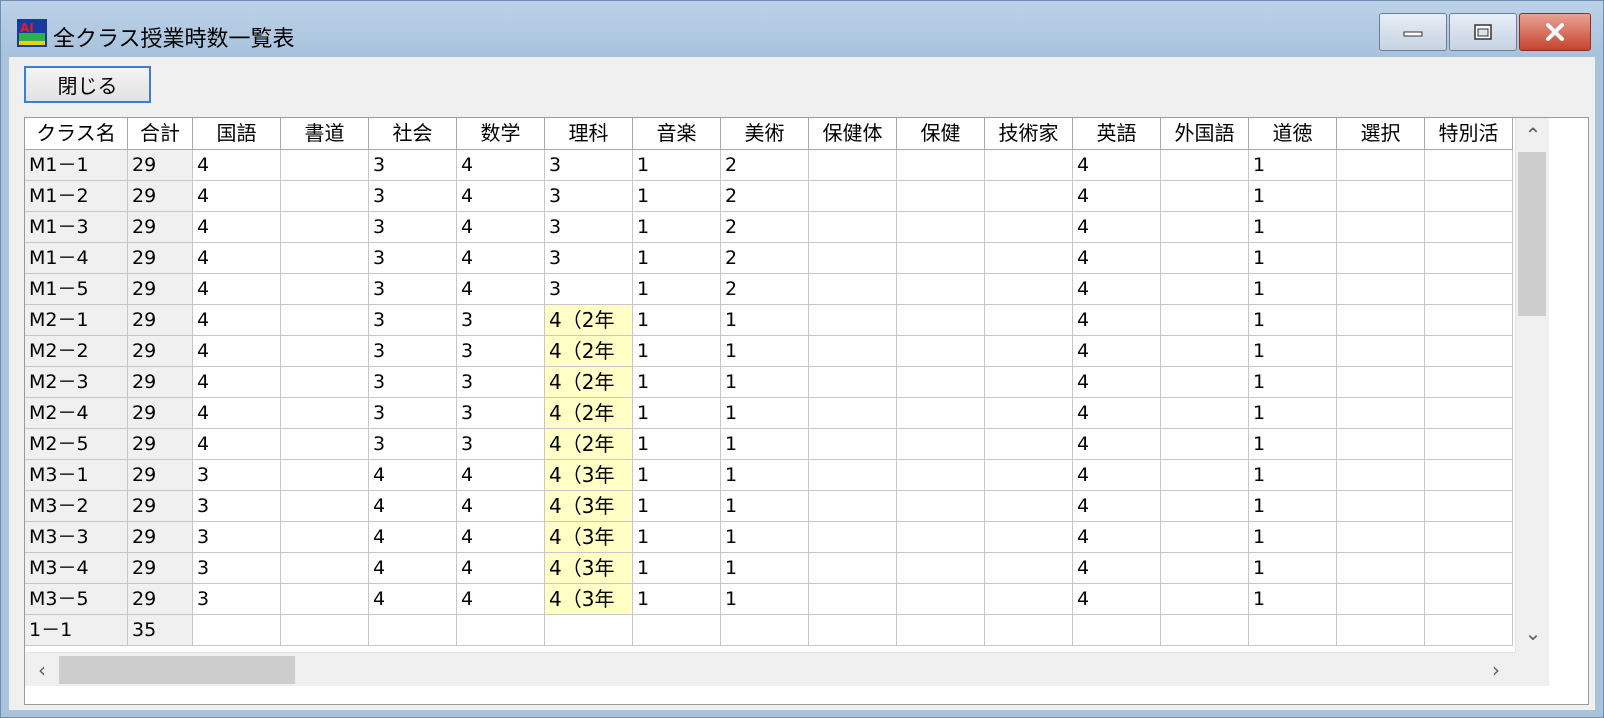 This screenshot has width=1604, height=718. Describe the element at coordinates (76, 165) in the screenshot. I see `row-header-cell: M1－1` at that location.